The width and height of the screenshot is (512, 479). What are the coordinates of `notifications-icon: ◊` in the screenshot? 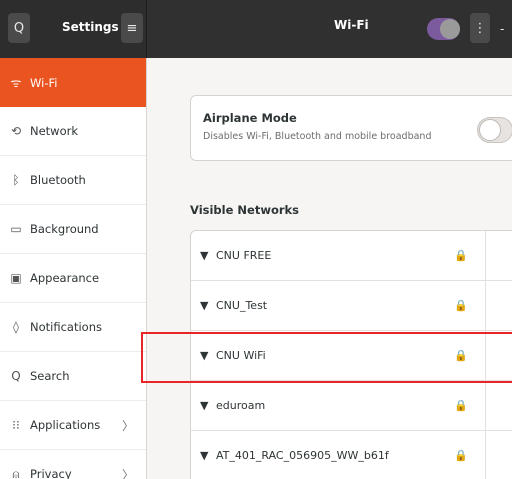 It's located at (16, 327).